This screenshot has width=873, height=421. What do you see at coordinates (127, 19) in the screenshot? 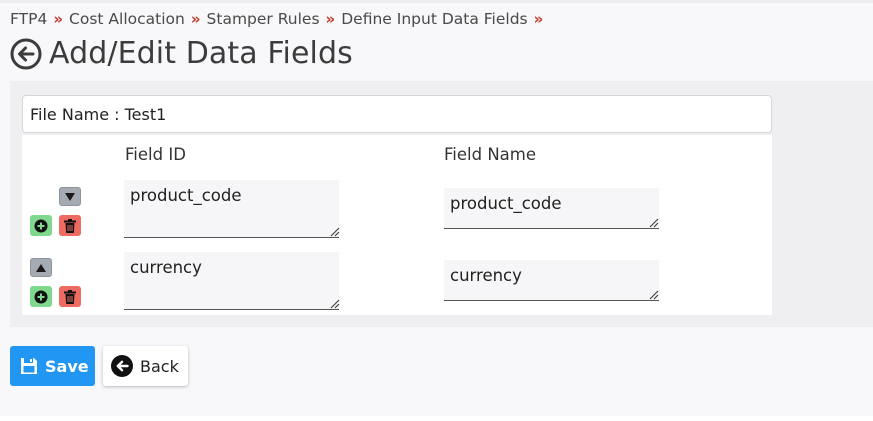
I see `breadcrumb-cost-allocation: Cost Allocation` at bounding box center [127, 19].